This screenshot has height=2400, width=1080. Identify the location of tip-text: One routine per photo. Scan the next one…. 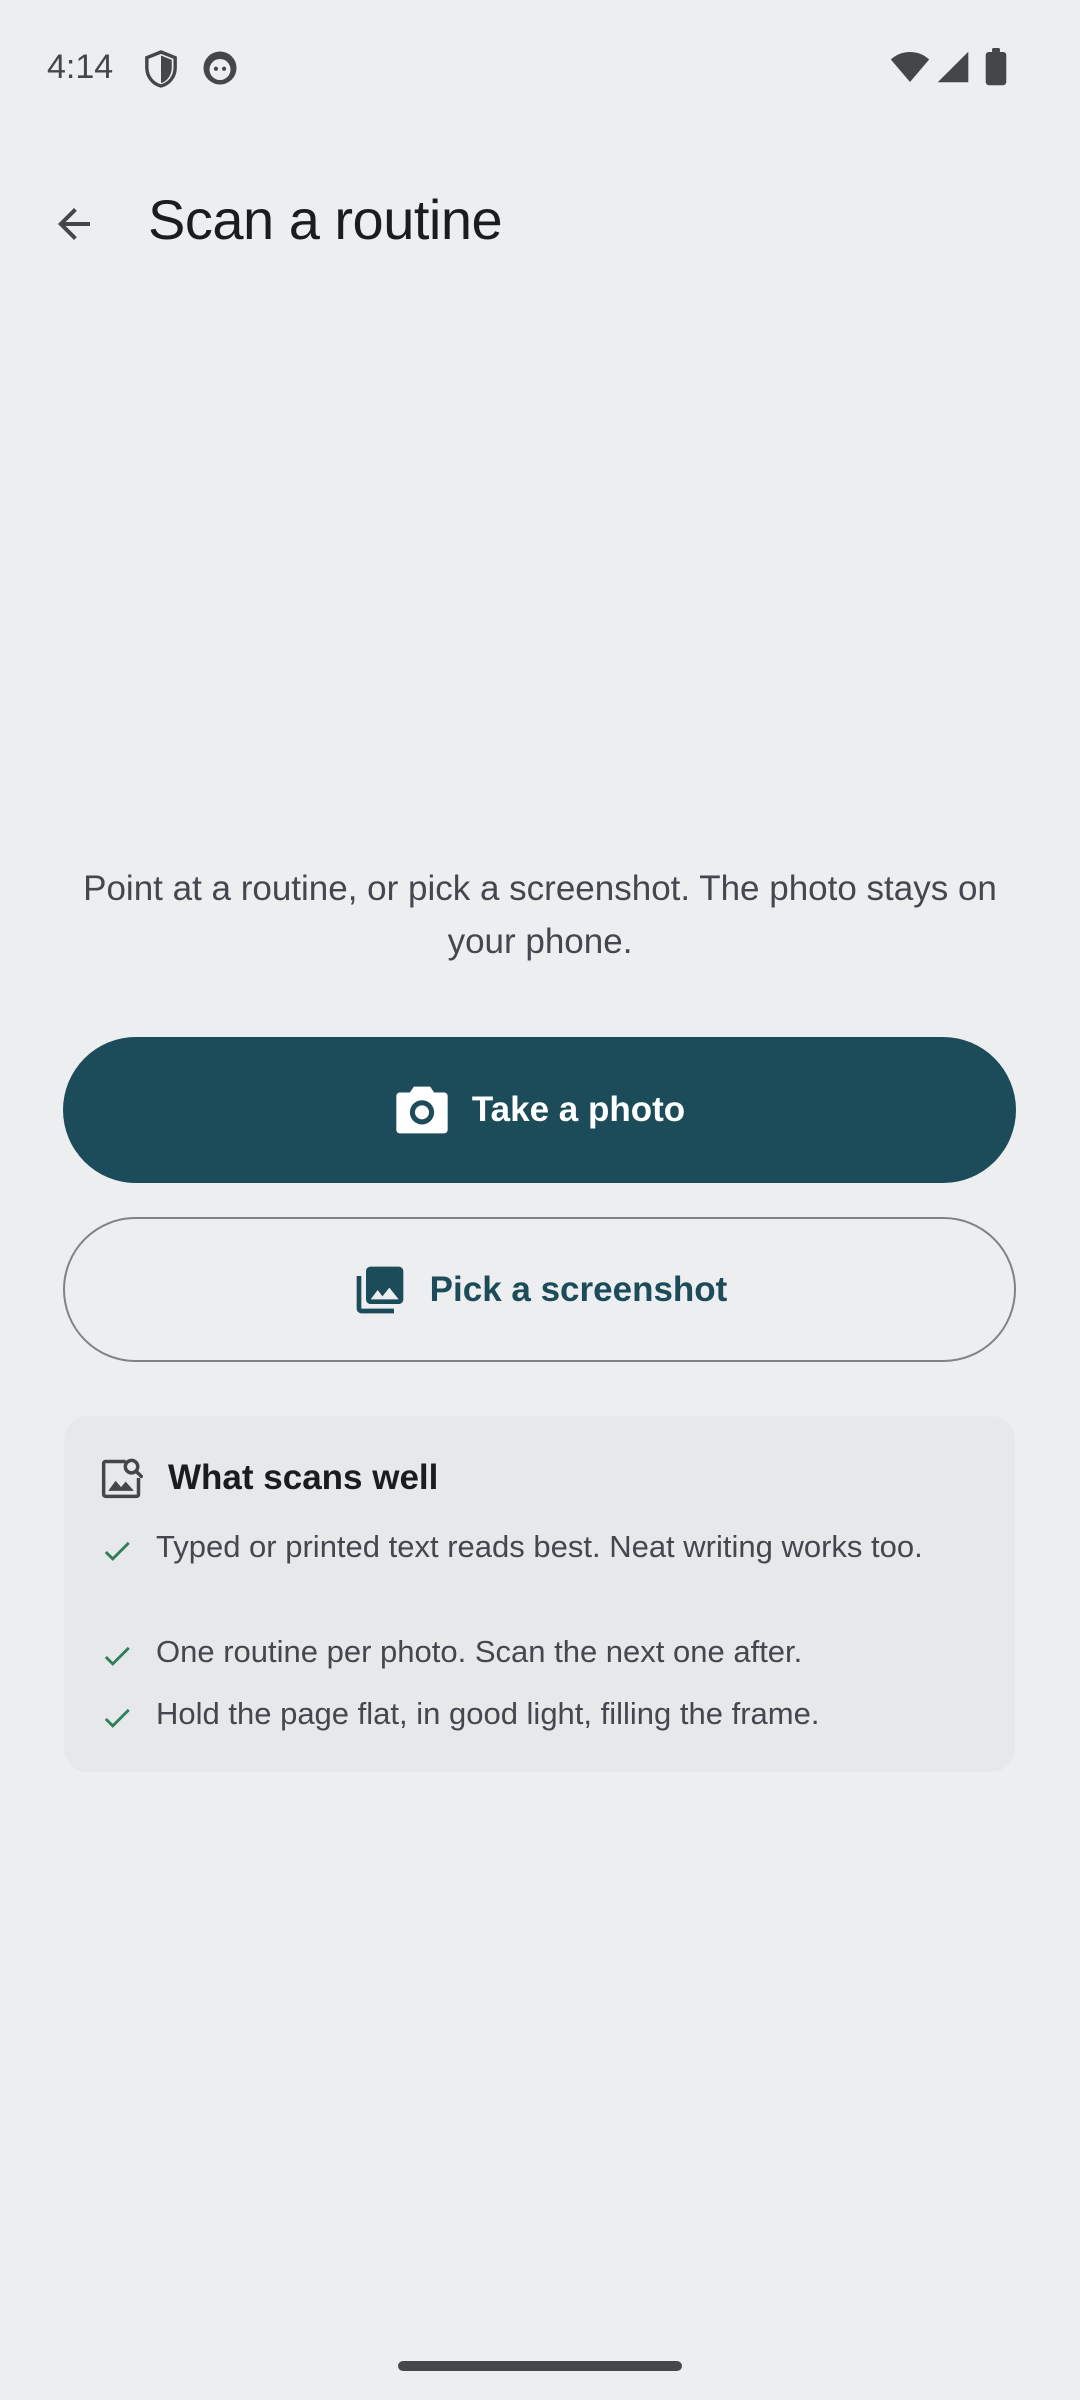
(479, 1651).